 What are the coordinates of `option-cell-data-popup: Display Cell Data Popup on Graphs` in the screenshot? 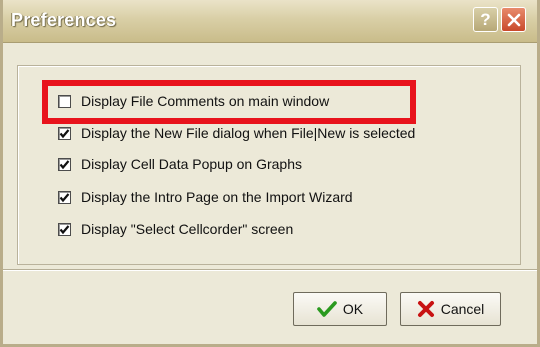 It's located at (180, 164).